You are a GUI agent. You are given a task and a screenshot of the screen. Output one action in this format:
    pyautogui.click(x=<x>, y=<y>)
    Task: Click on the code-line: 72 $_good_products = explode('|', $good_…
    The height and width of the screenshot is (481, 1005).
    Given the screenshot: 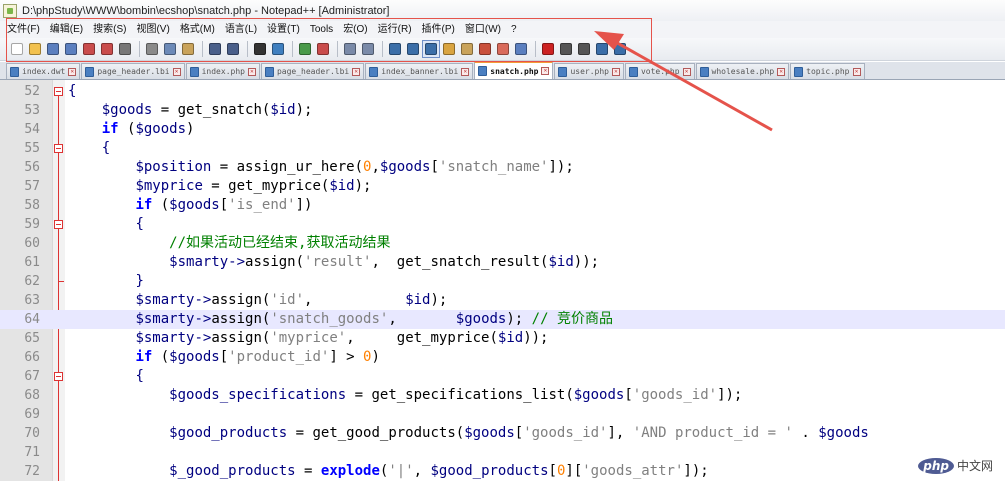 What is the action you would take?
    pyautogui.click(x=502, y=471)
    